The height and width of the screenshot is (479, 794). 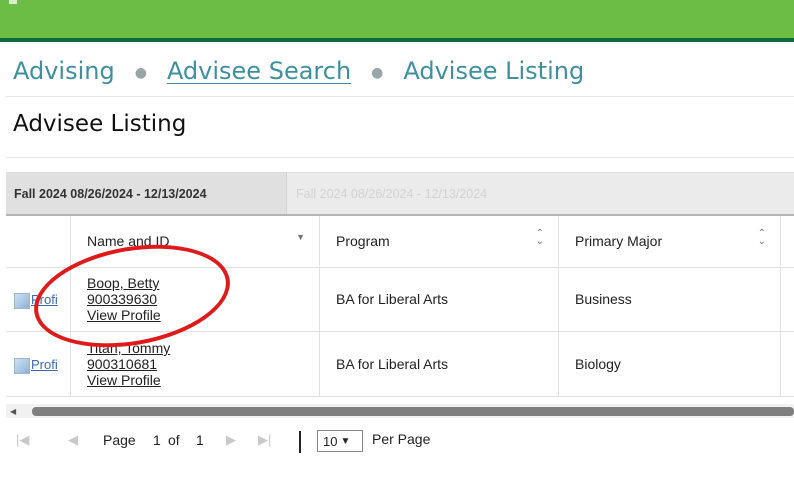 What do you see at coordinates (124, 299) in the screenshot?
I see `advisee-id-link: 900339630` at bounding box center [124, 299].